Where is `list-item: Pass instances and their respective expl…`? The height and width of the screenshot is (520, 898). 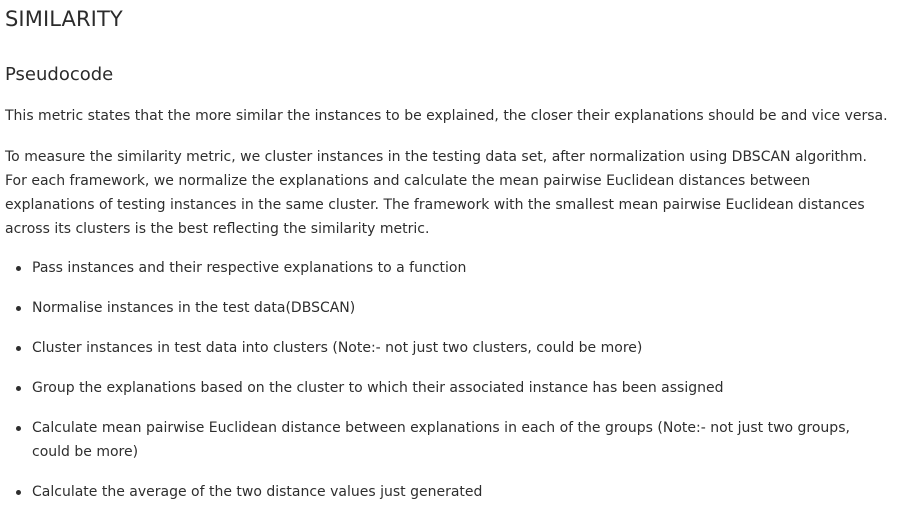
list-item: Pass instances and their respective expl… is located at coordinates (445, 268).